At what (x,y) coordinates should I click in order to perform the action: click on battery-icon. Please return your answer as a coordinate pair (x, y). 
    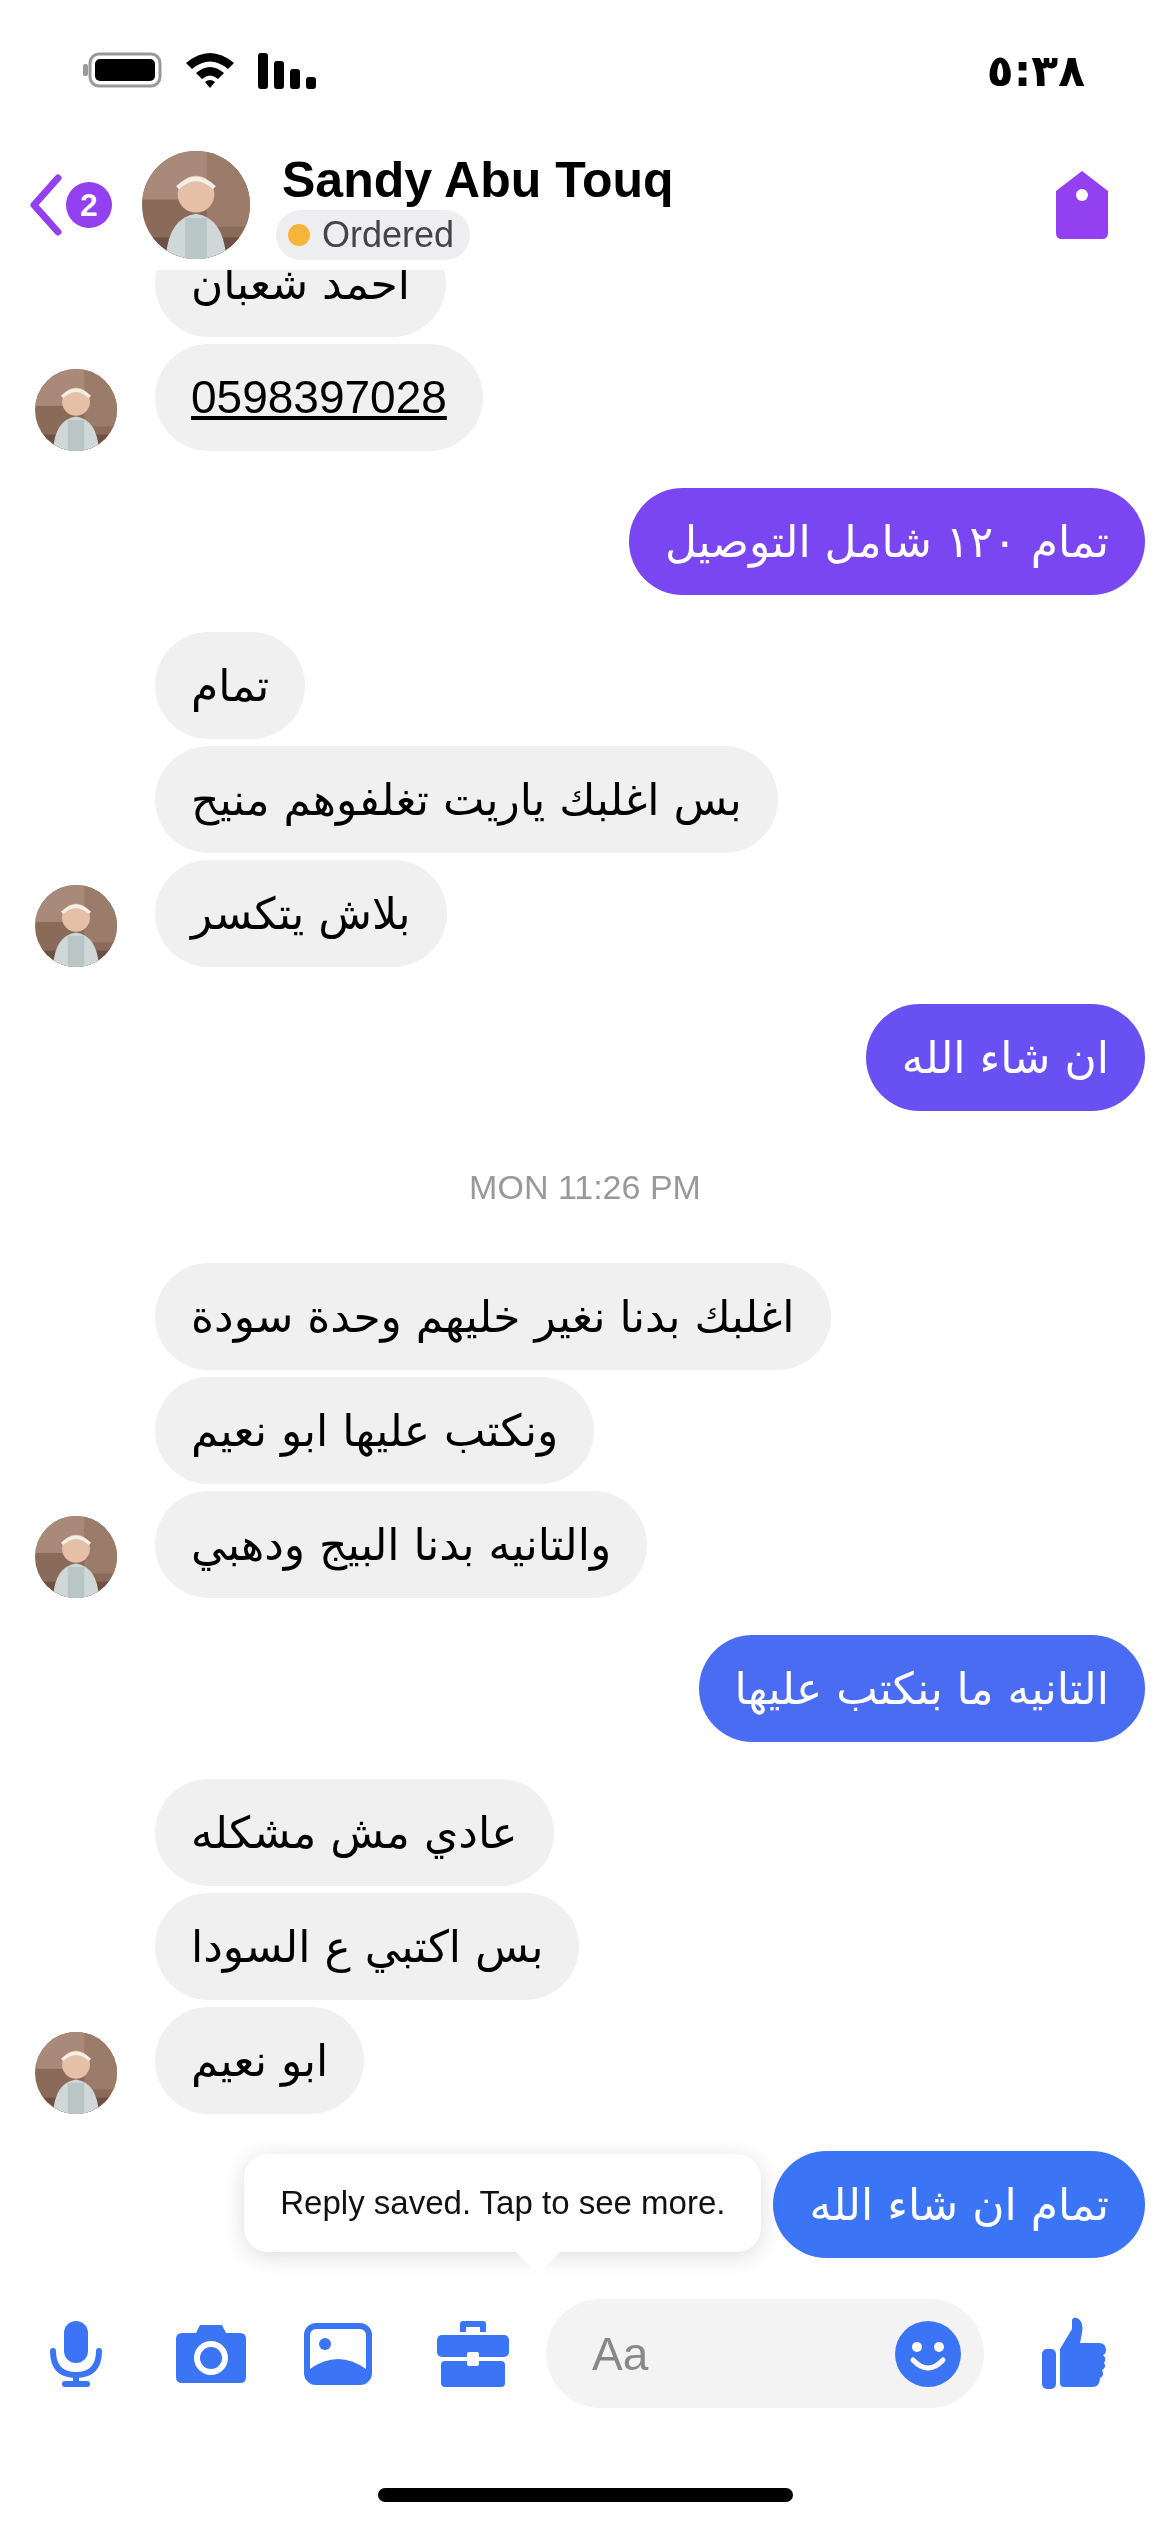
    Looking at the image, I should click on (122, 70).